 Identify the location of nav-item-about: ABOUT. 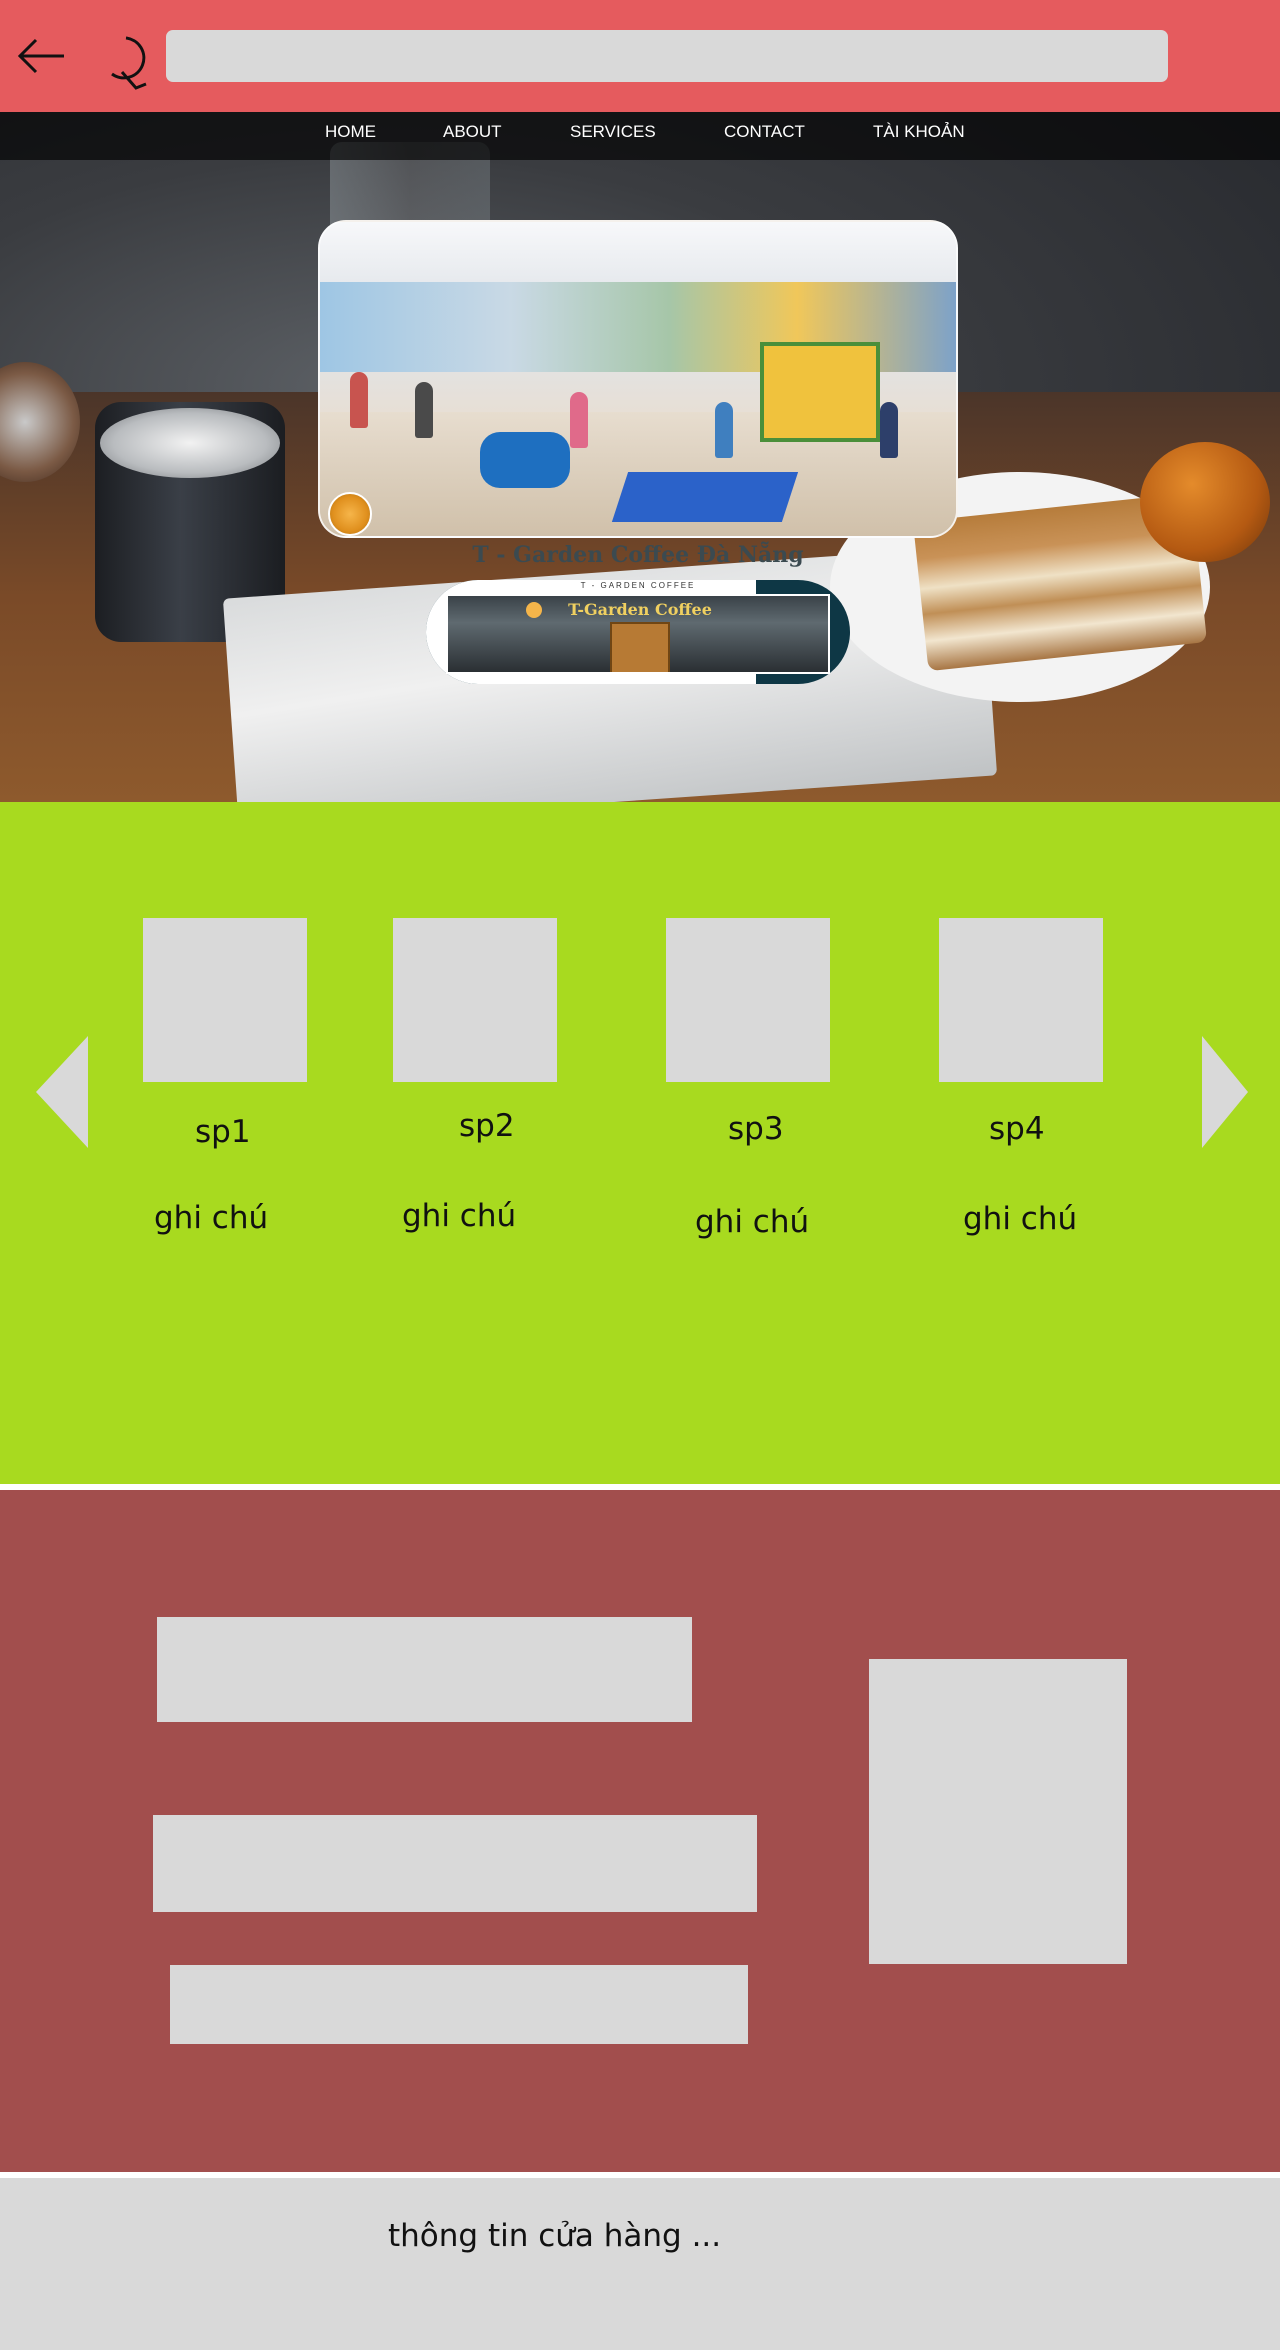
(472, 136).